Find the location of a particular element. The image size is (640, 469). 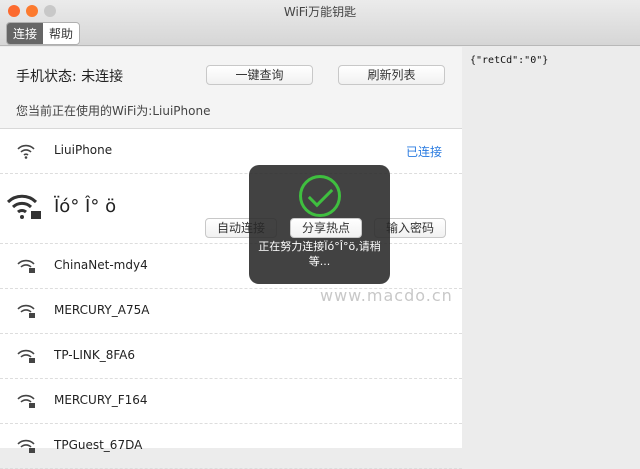

network-name: TP-LINK_8FA6 is located at coordinates (94, 355).